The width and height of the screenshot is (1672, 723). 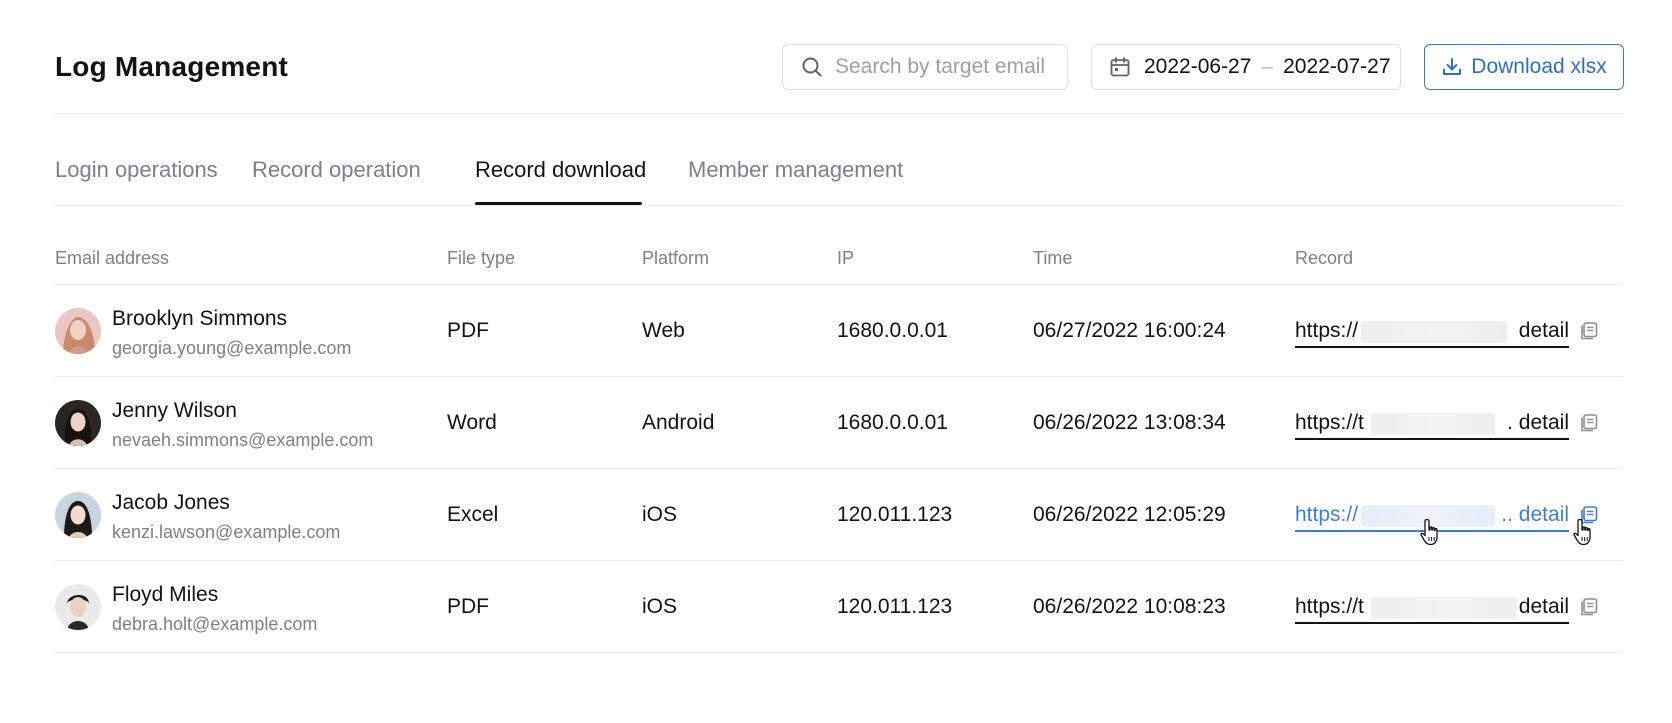 What do you see at coordinates (172, 66) in the screenshot?
I see `page-title: Log Management` at bounding box center [172, 66].